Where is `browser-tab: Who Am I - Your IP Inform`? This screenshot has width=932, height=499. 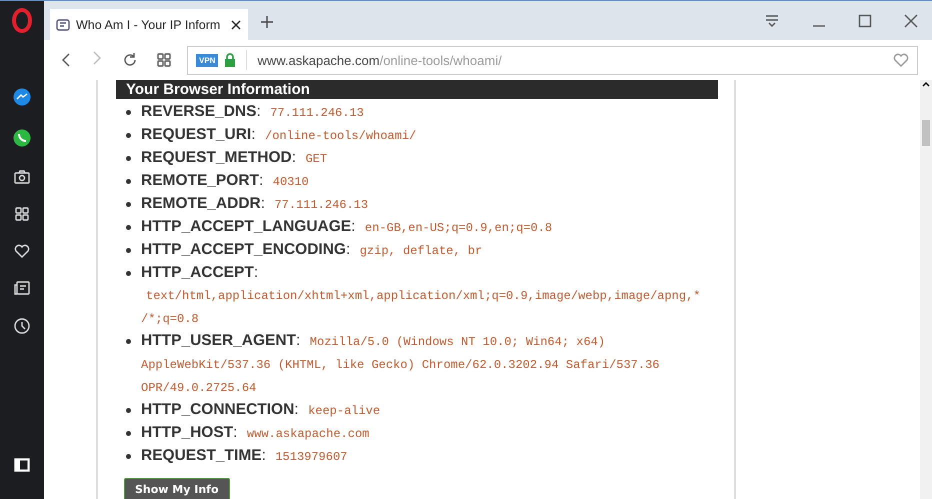
browser-tab: Who Am I - Your IP Inform is located at coordinates (149, 24).